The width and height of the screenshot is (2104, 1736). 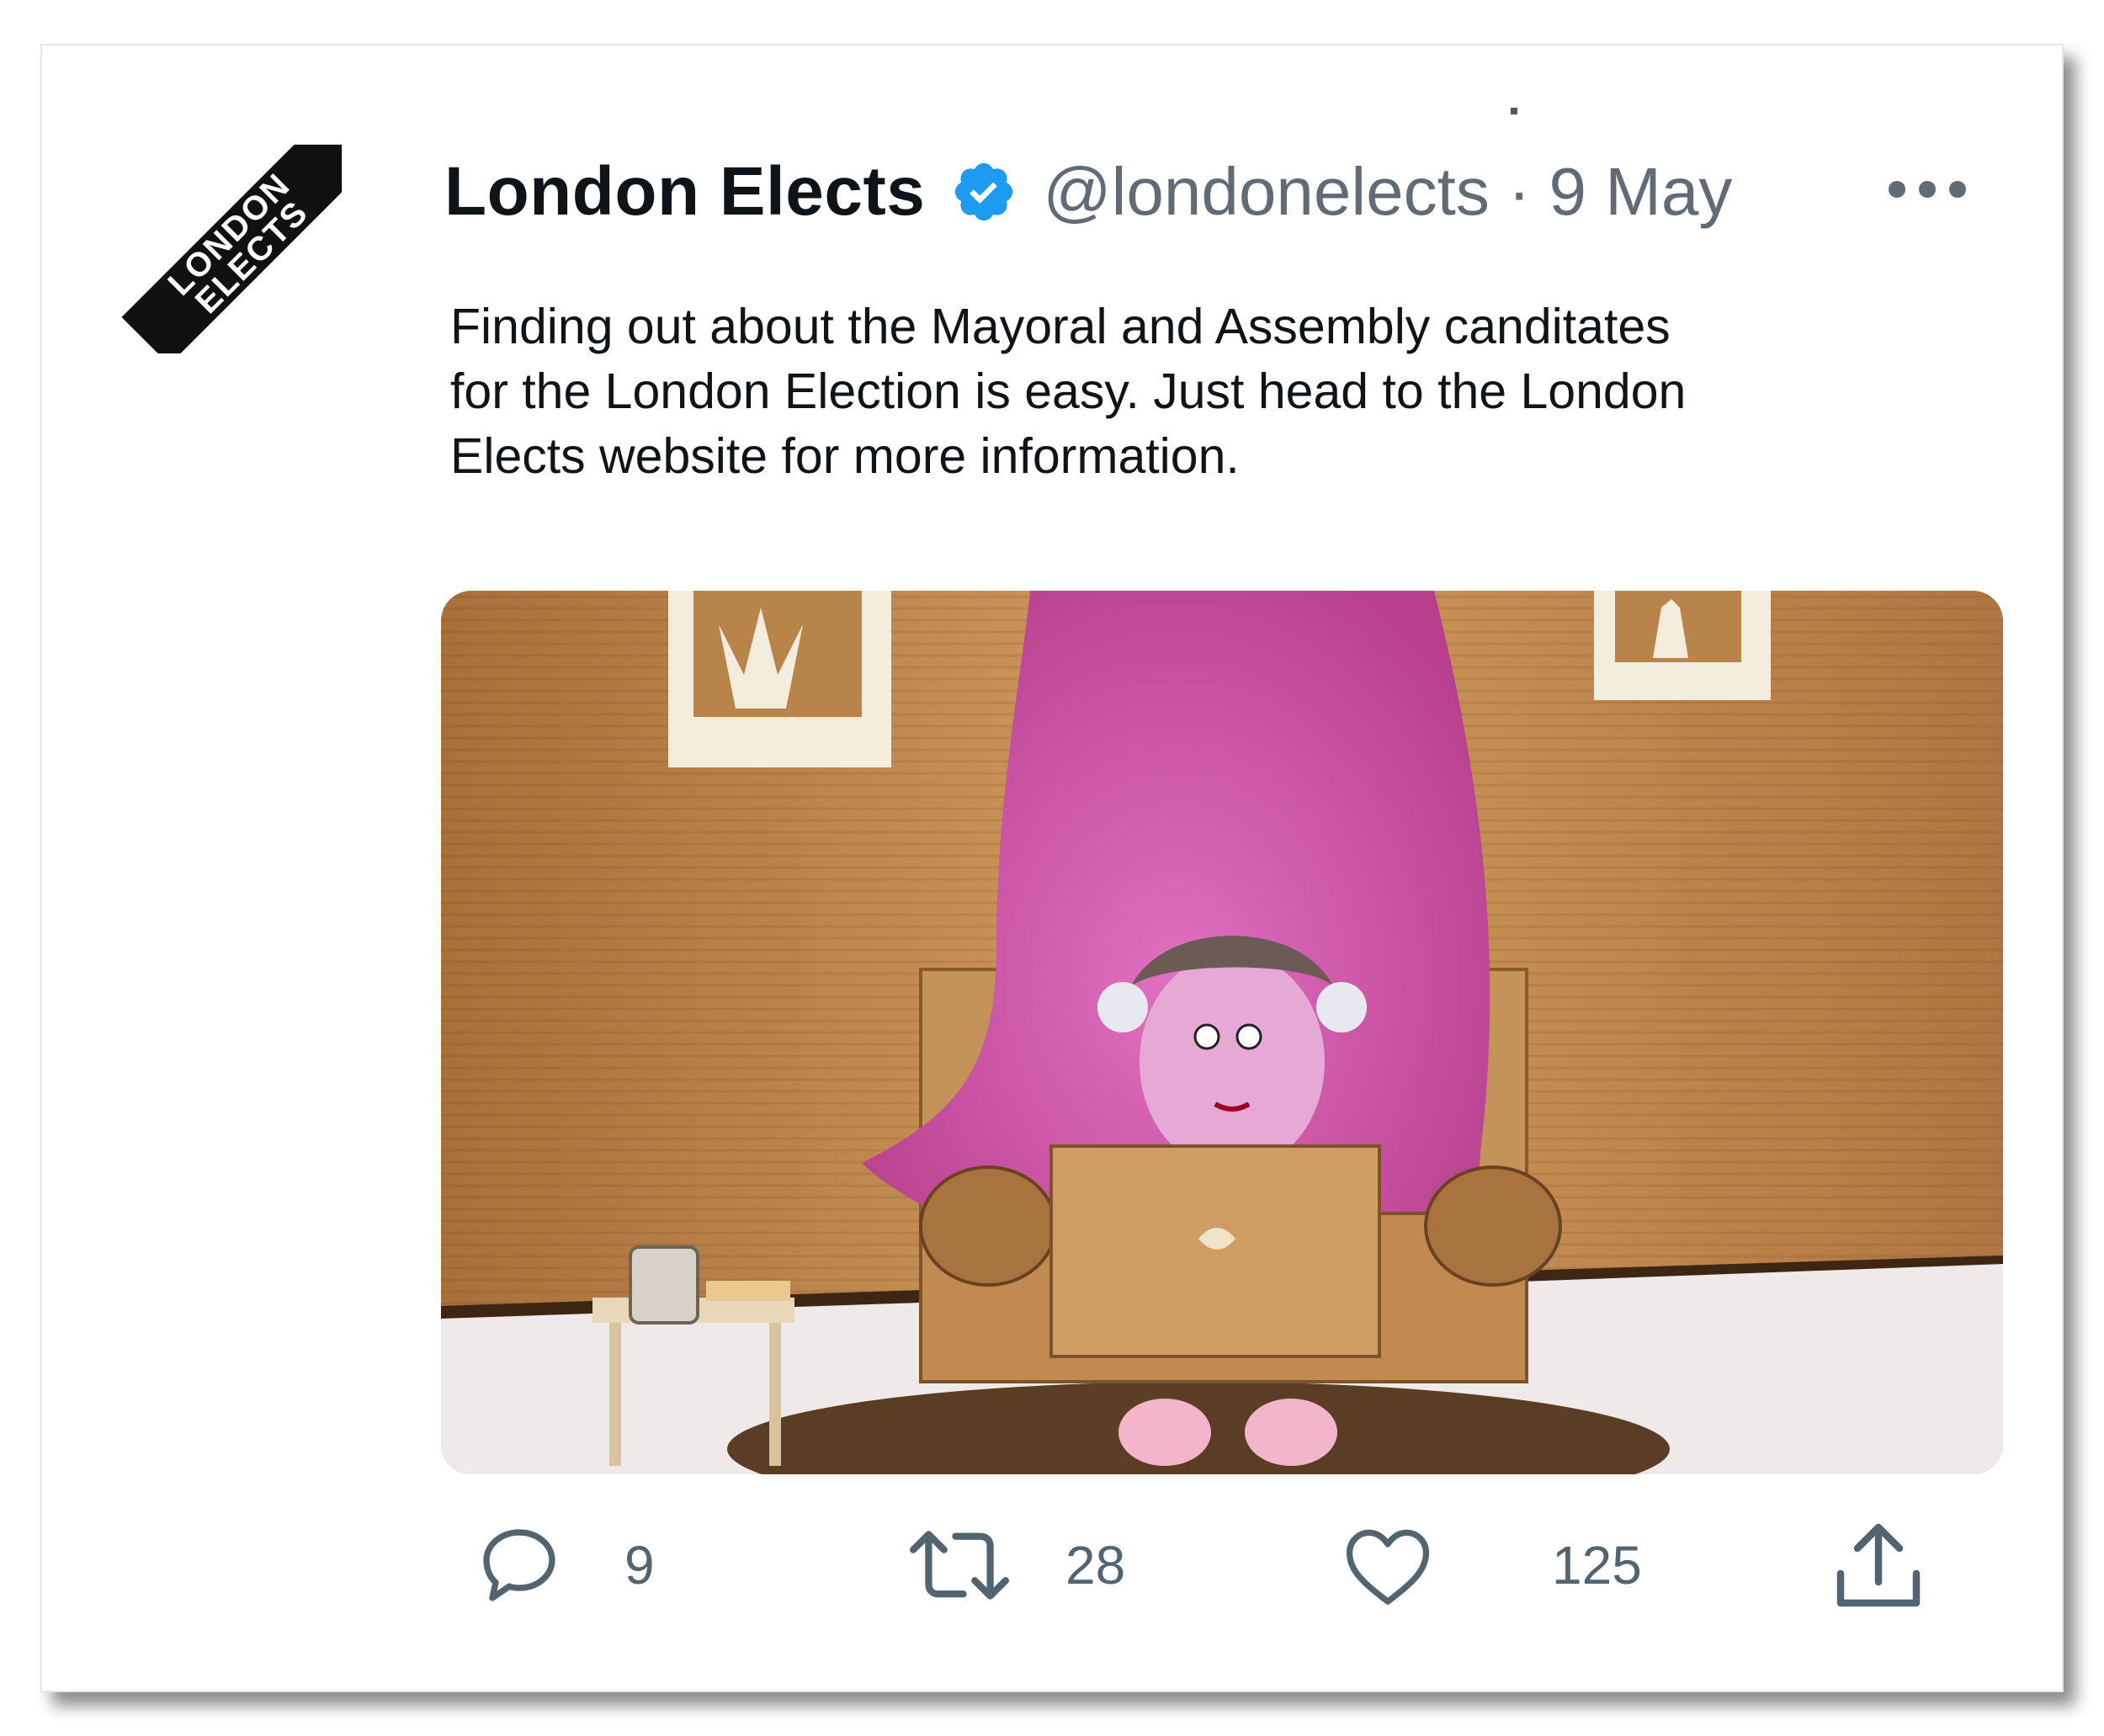 What do you see at coordinates (1514, 111) in the screenshot?
I see `stray-dot` at bounding box center [1514, 111].